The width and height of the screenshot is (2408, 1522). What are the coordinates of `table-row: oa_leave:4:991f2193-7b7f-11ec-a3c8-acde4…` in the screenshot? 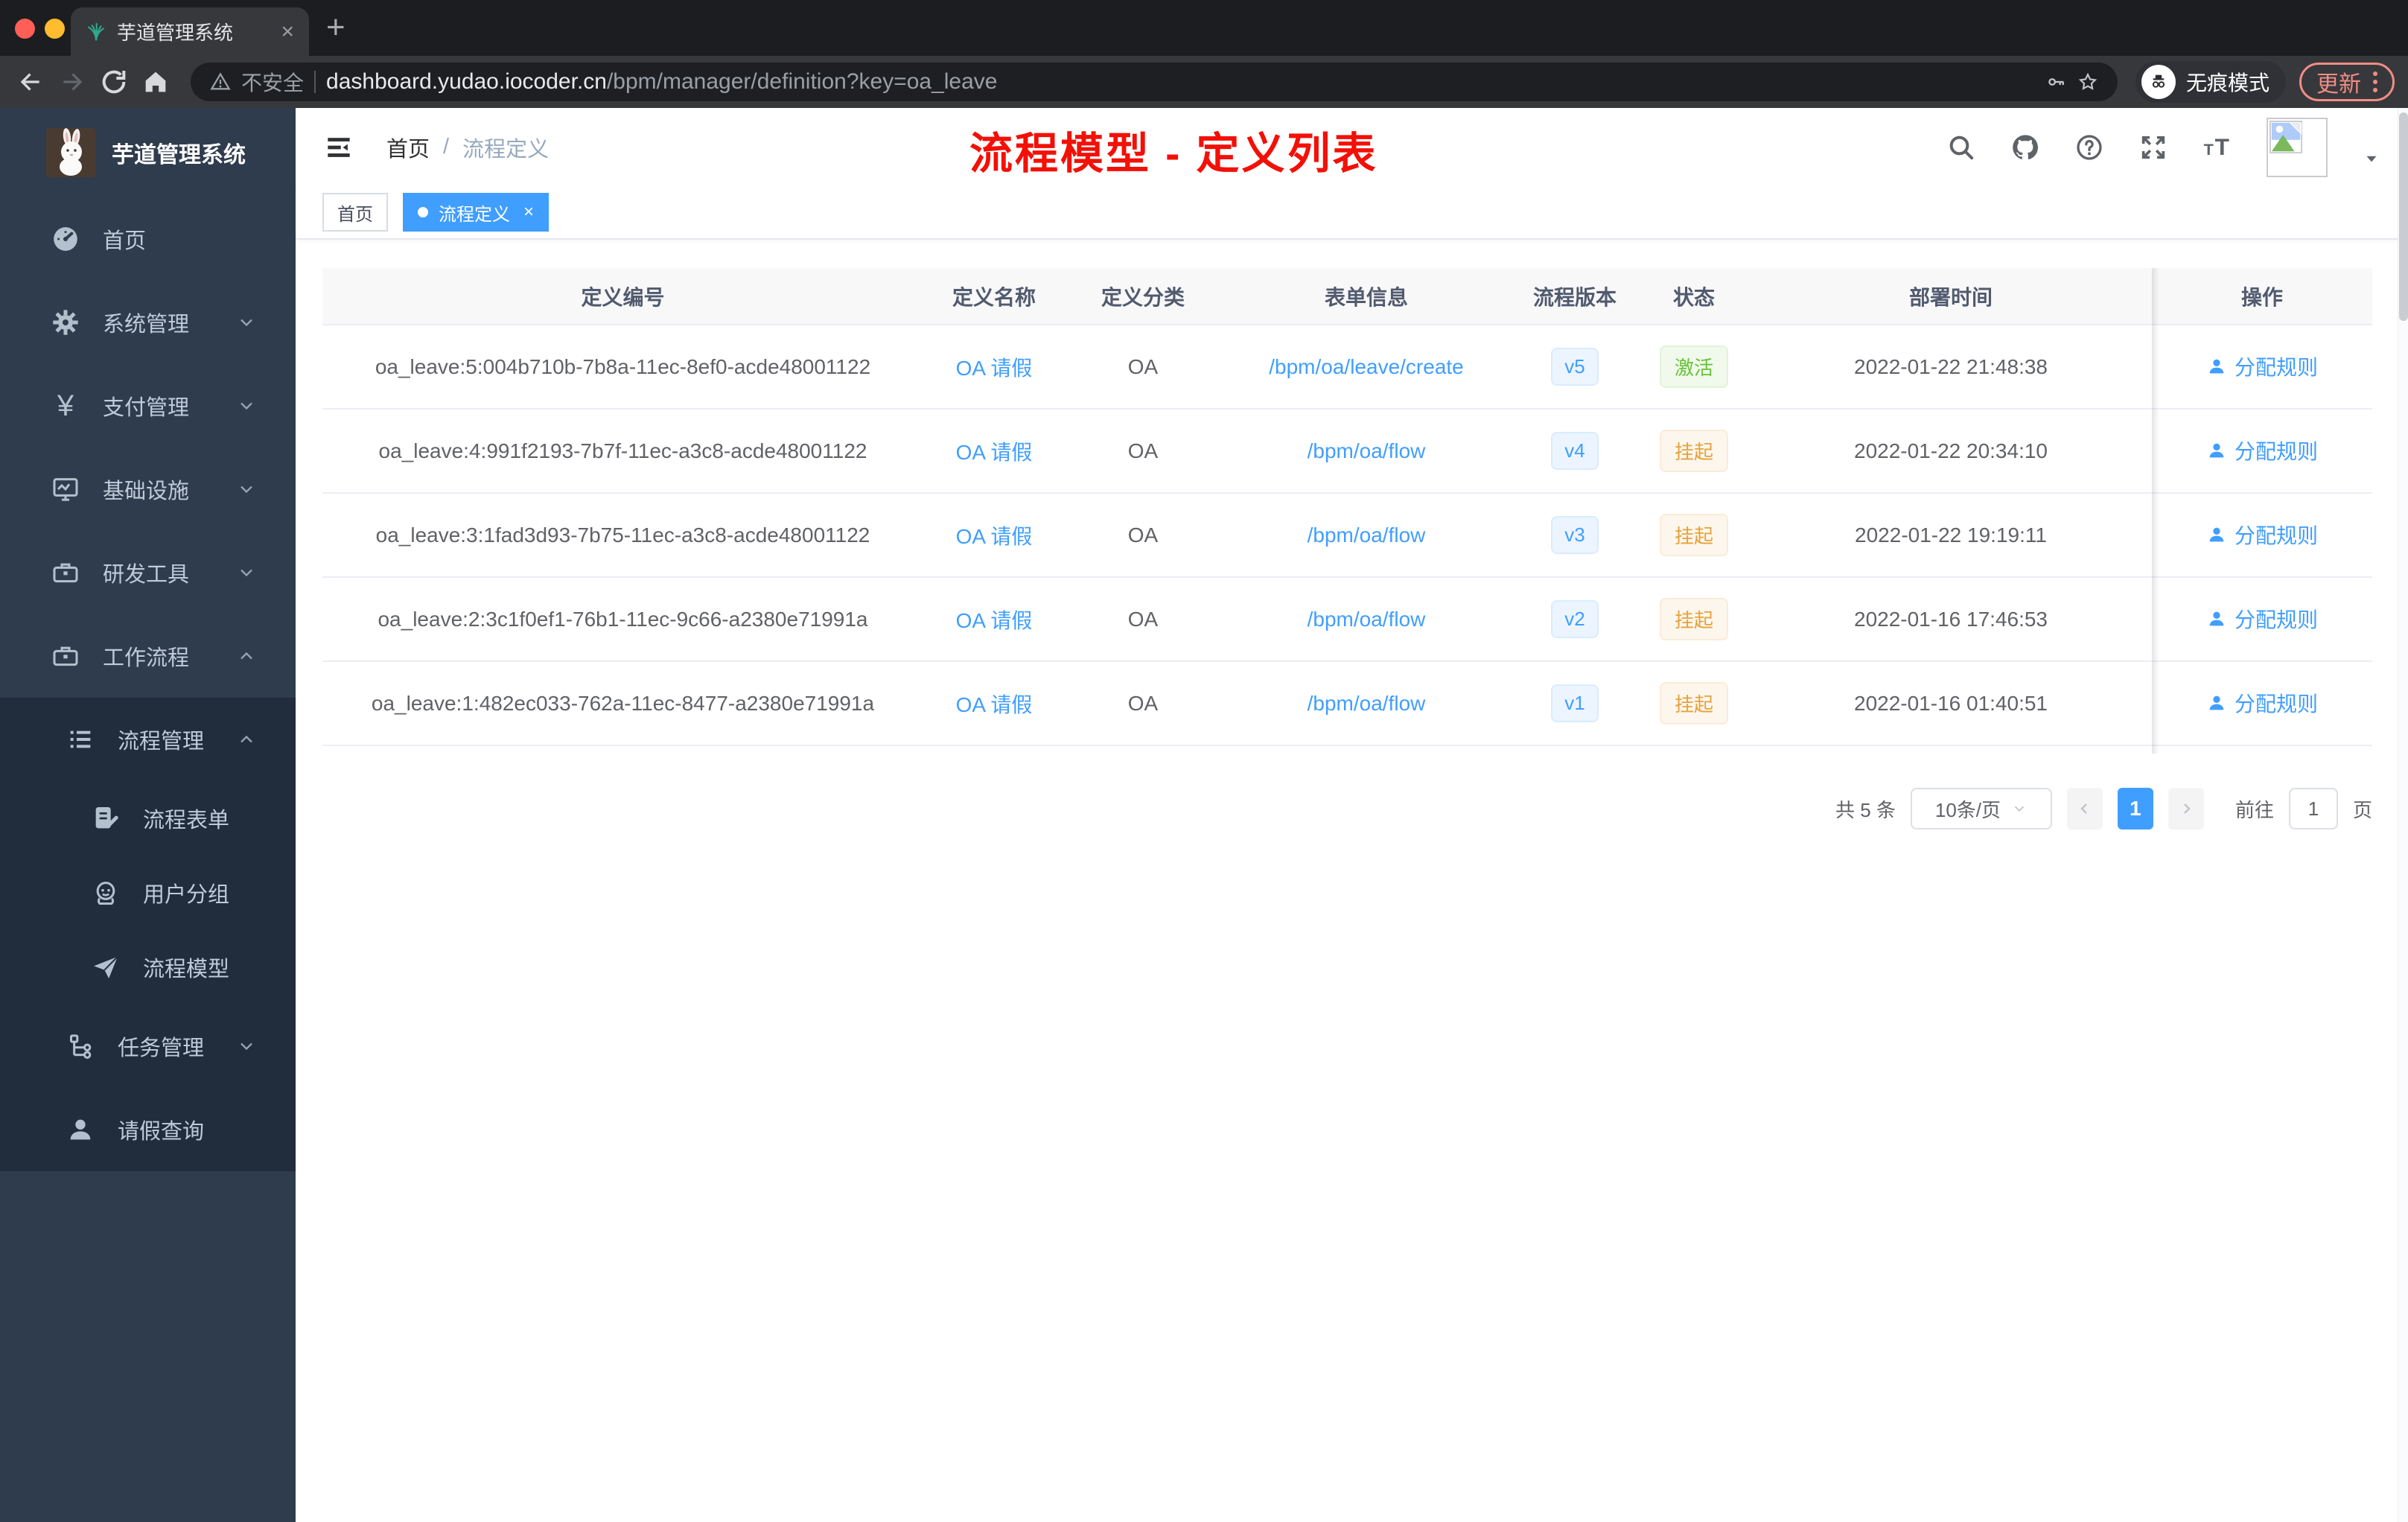 It's located at (1347, 452).